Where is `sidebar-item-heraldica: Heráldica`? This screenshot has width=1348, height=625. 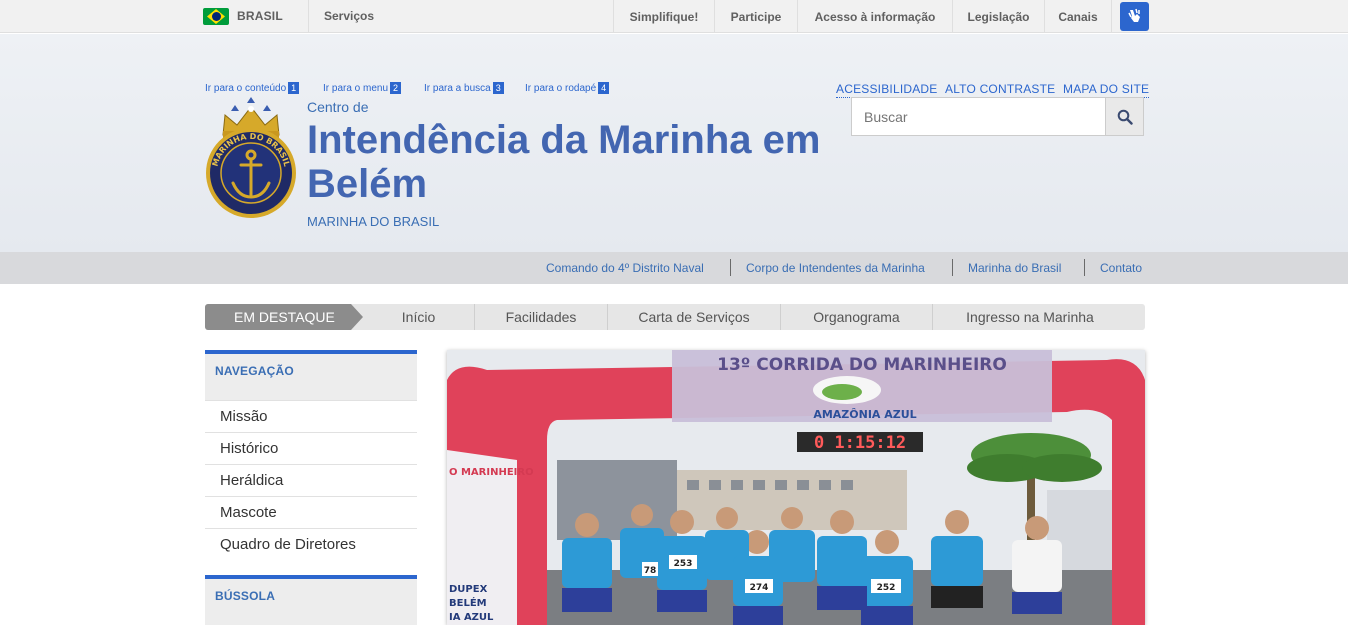
sidebar-item-heraldica: Heráldica is located at coordinates (311, 480).